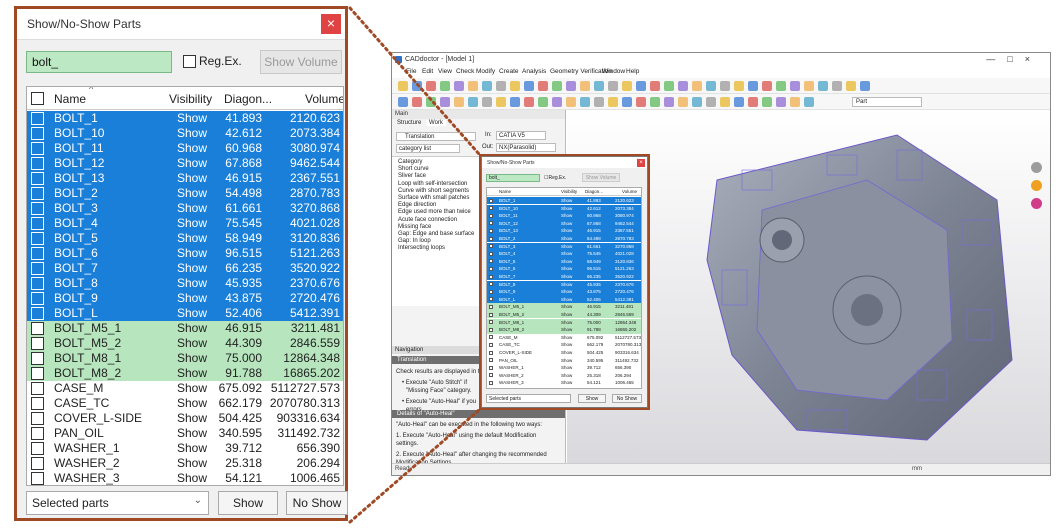  What do you see at coordinates (411, 71) in the screenshot?
I see `menu-file: File` at bounding box center [411, 71].